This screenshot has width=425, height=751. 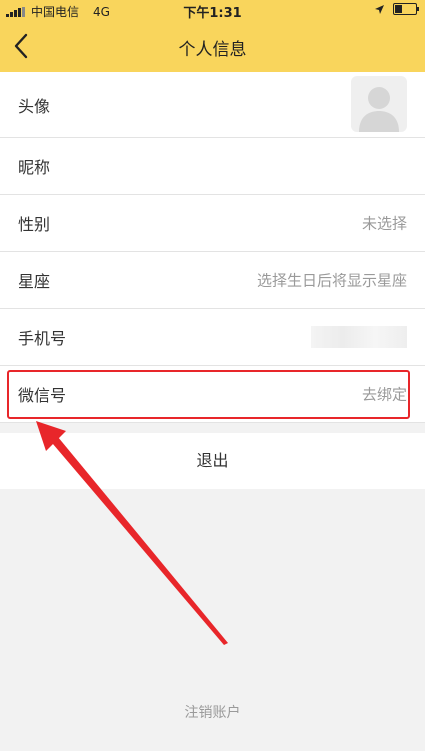 I want to click on masked-phone-value, so click(x=359, y=337).